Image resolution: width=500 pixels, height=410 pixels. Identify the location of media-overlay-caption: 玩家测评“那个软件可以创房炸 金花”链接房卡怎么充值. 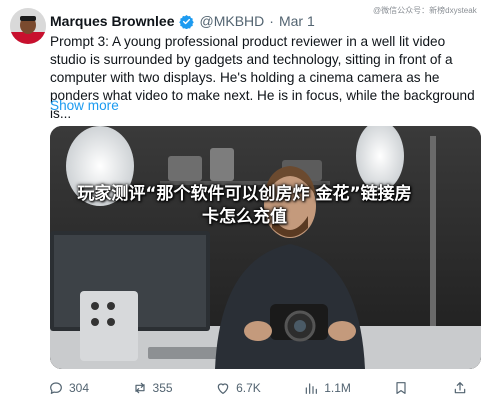
(244, 205).